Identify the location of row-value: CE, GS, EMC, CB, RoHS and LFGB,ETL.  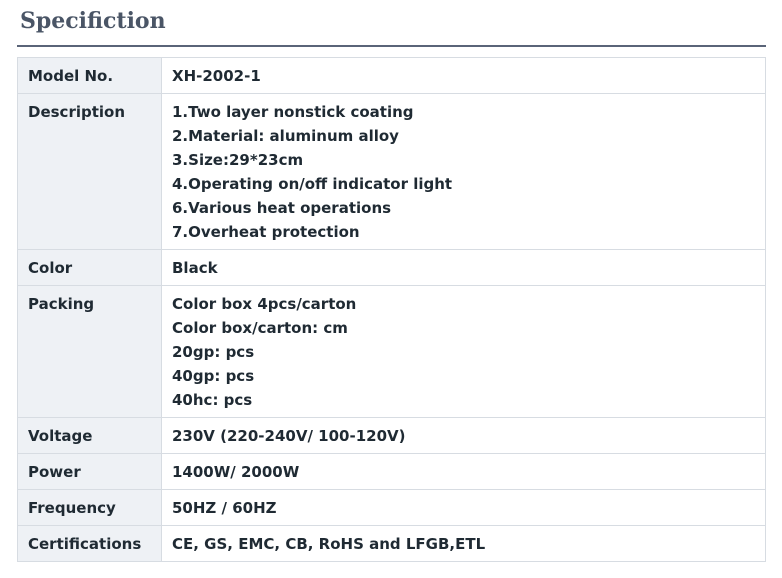
(329, 544).